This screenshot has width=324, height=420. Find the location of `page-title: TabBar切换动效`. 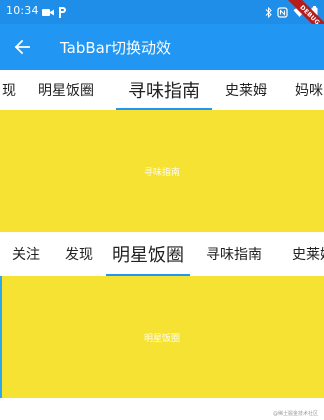

page-title: TabBar切换动效 is located at coordinates (116, 48).